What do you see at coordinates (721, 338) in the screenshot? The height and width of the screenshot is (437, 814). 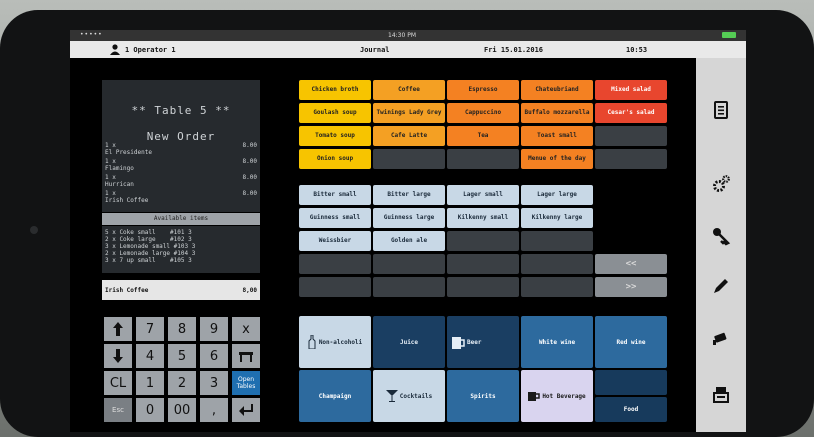 I see `camera-icon` at bounding box center [721, 338].